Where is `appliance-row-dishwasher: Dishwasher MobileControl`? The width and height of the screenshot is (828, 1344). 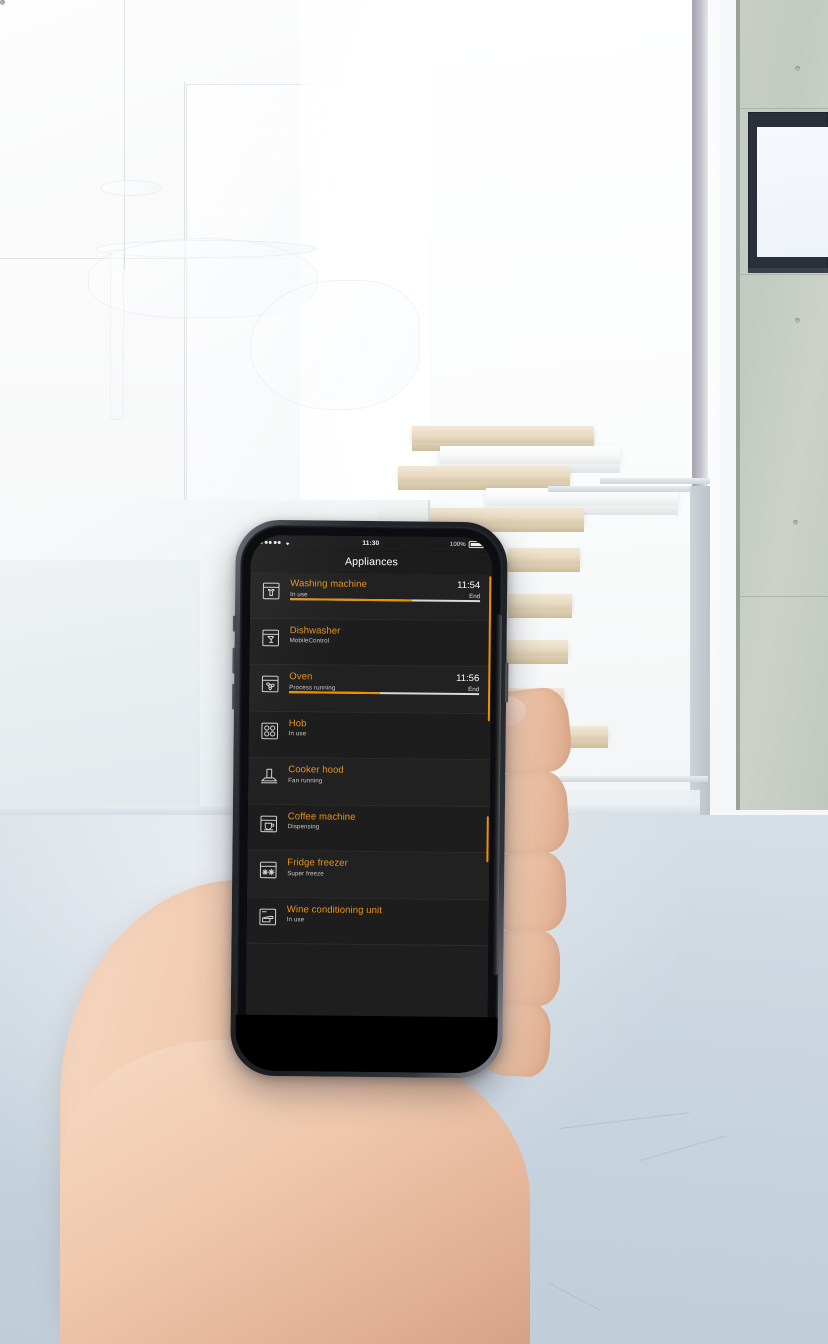
appliance-row-dishwasher: Dishwasher MobileControl is located at coordinates (370, 643).